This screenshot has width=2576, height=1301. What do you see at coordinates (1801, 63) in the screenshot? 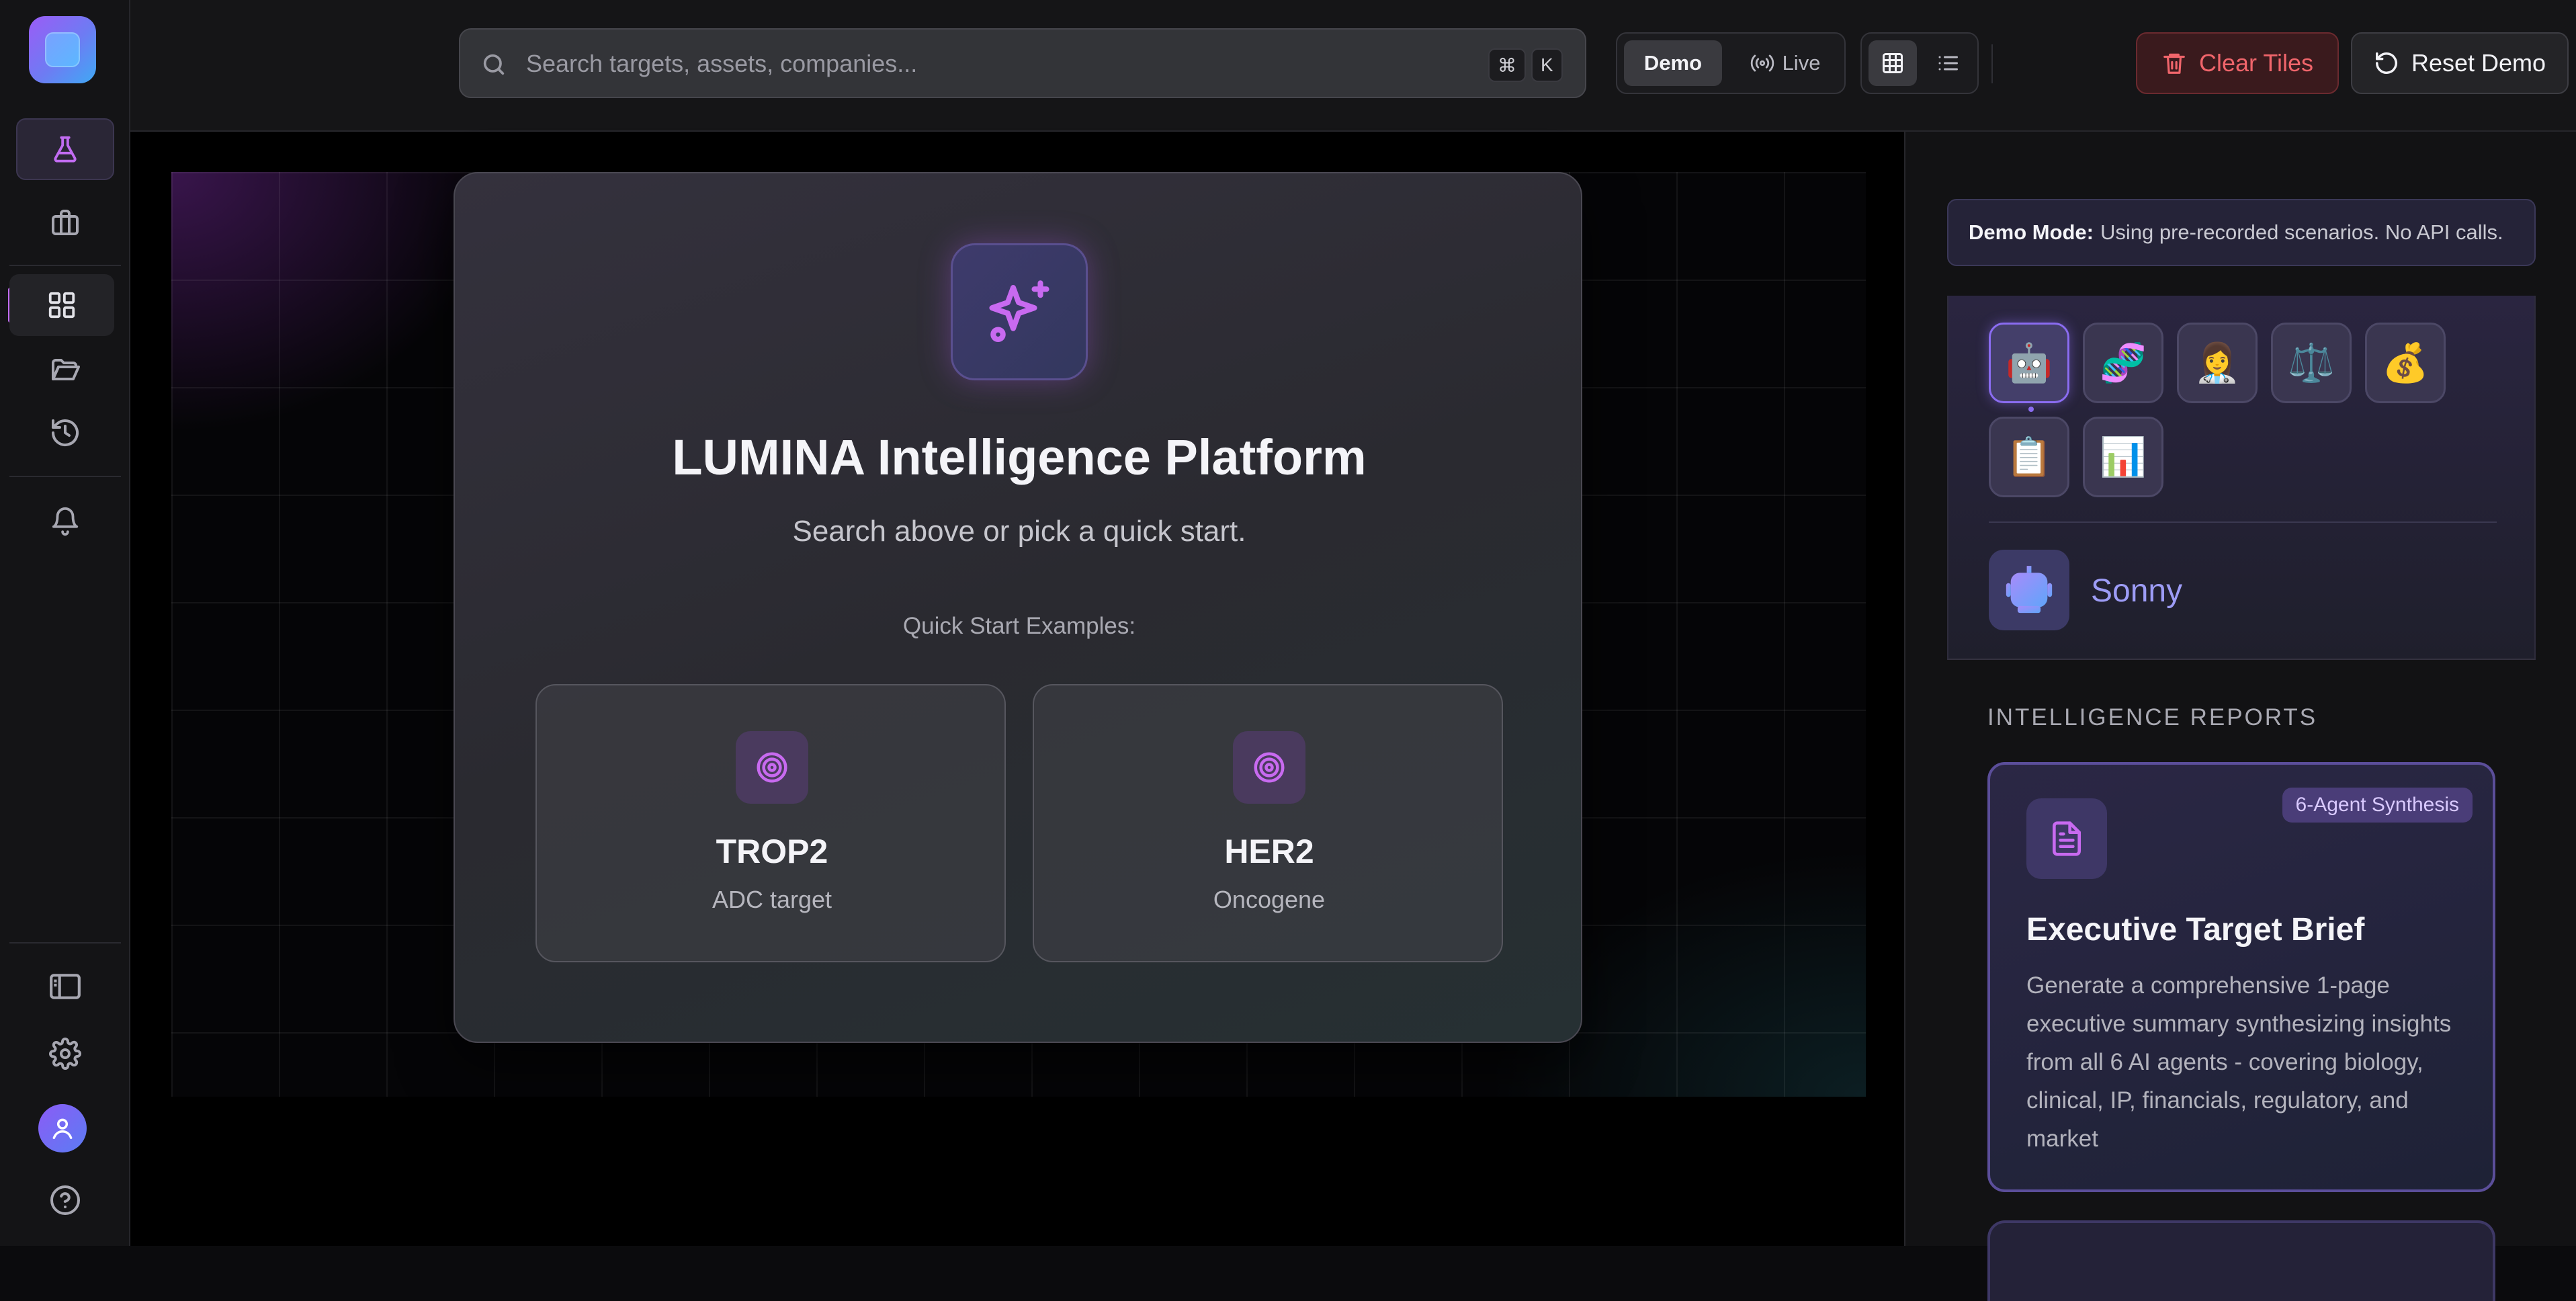
I see `live-mode-label: Live` at bounding box center [1801, 63].